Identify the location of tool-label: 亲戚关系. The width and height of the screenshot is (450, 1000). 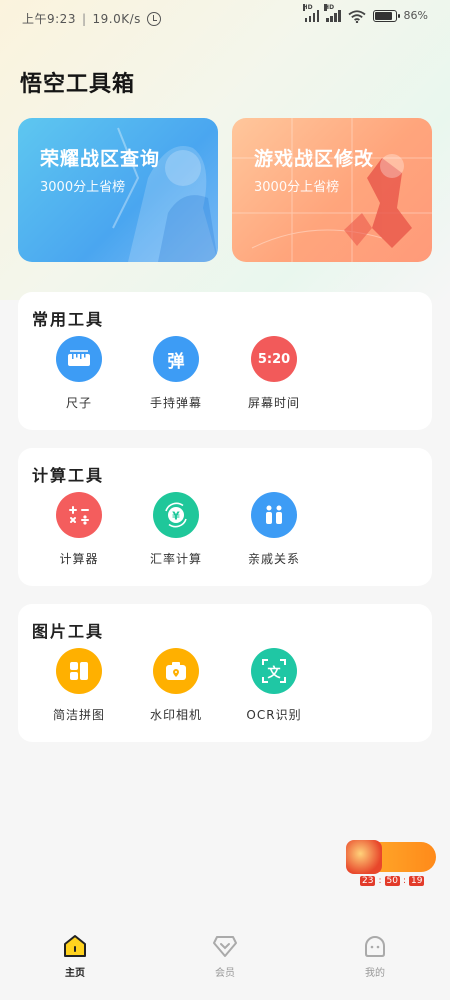
(273, 559).